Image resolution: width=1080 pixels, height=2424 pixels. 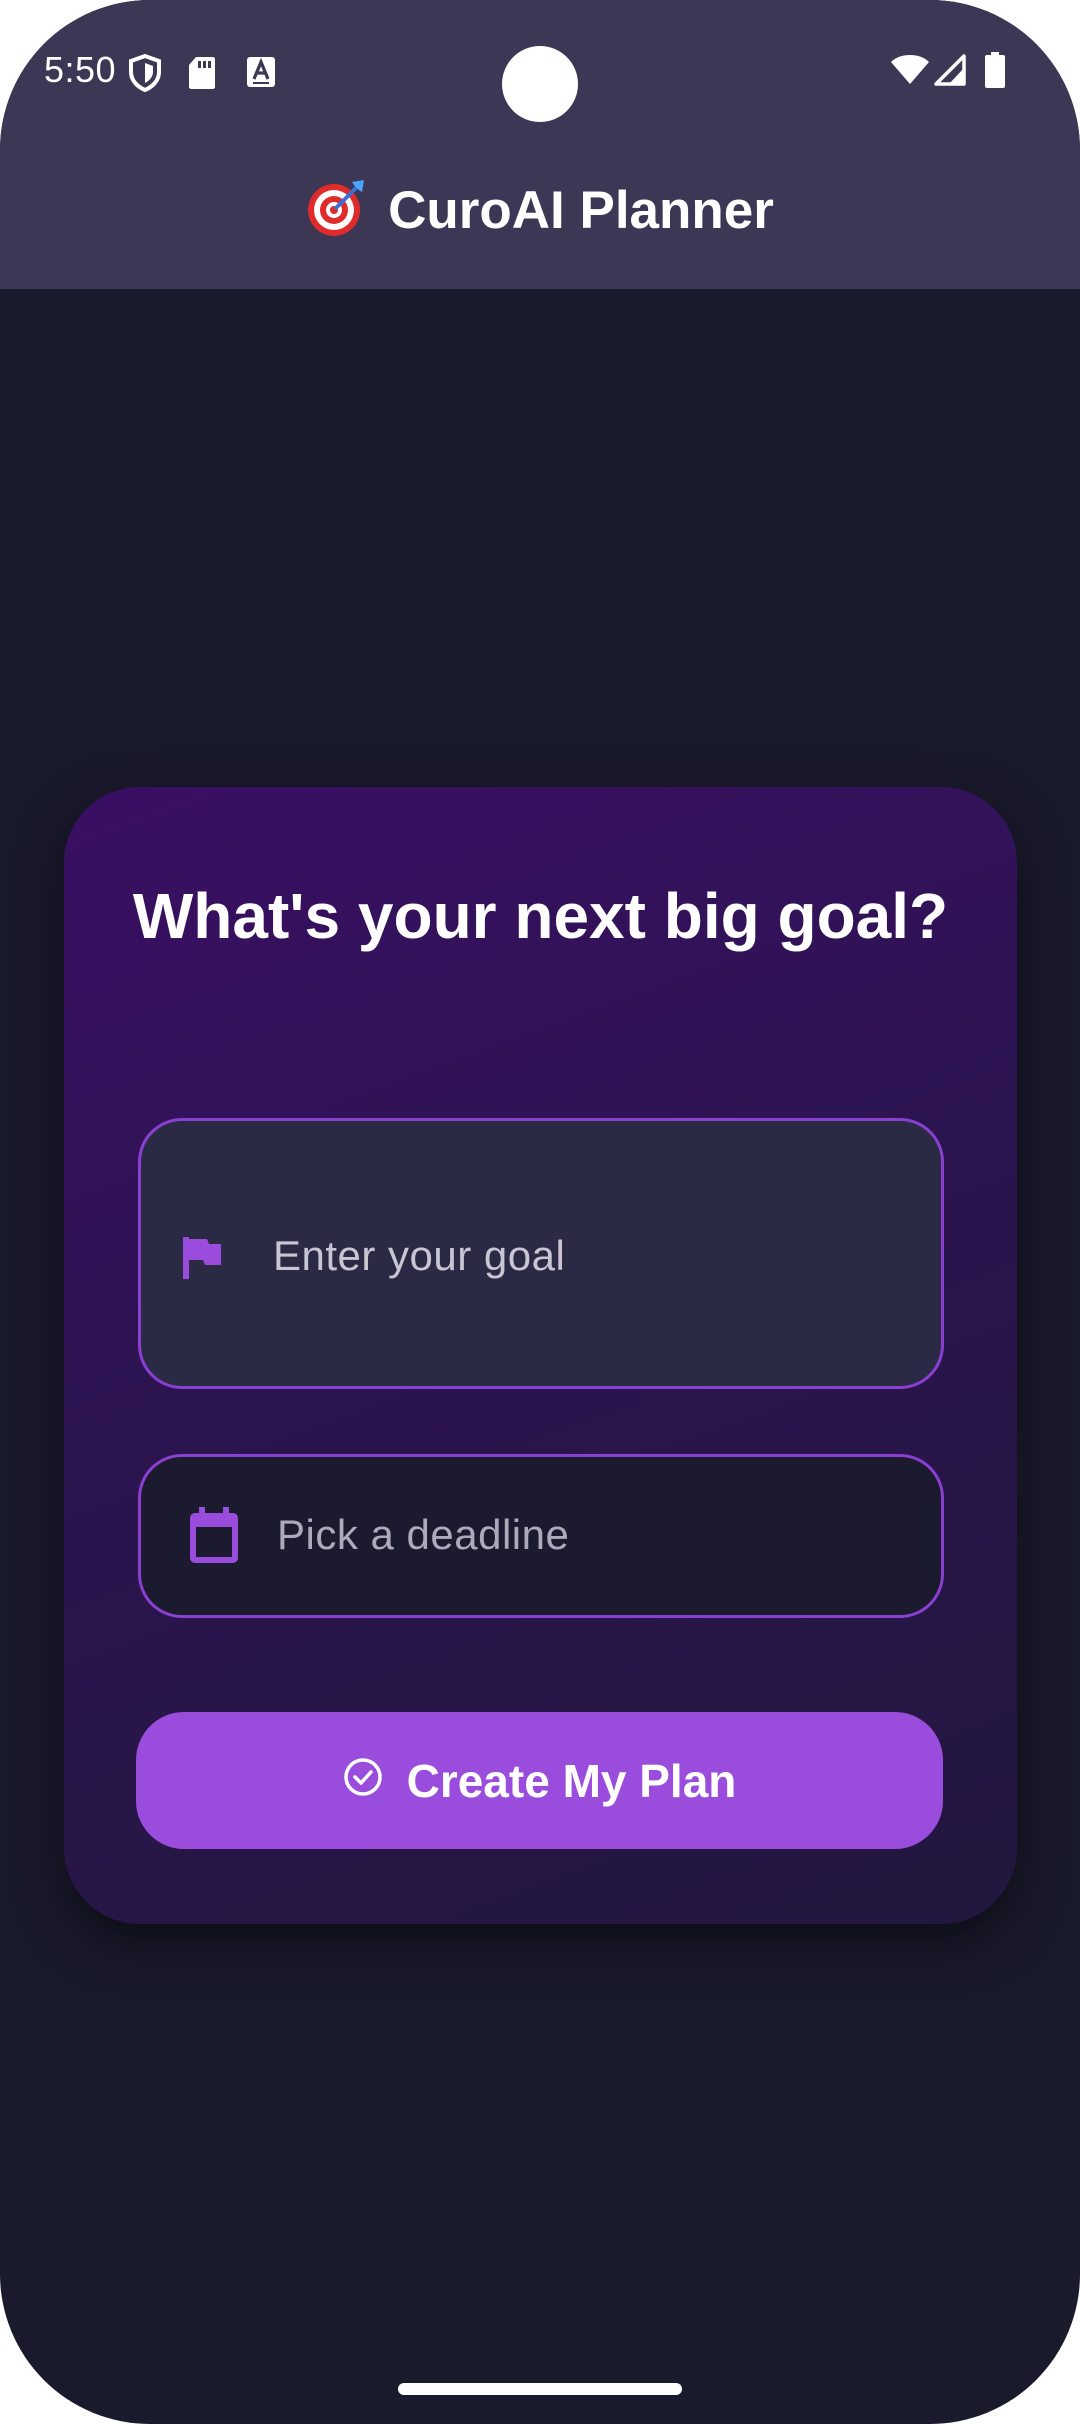 I want to click on sd-card-icon, so click(x=202, y=75).